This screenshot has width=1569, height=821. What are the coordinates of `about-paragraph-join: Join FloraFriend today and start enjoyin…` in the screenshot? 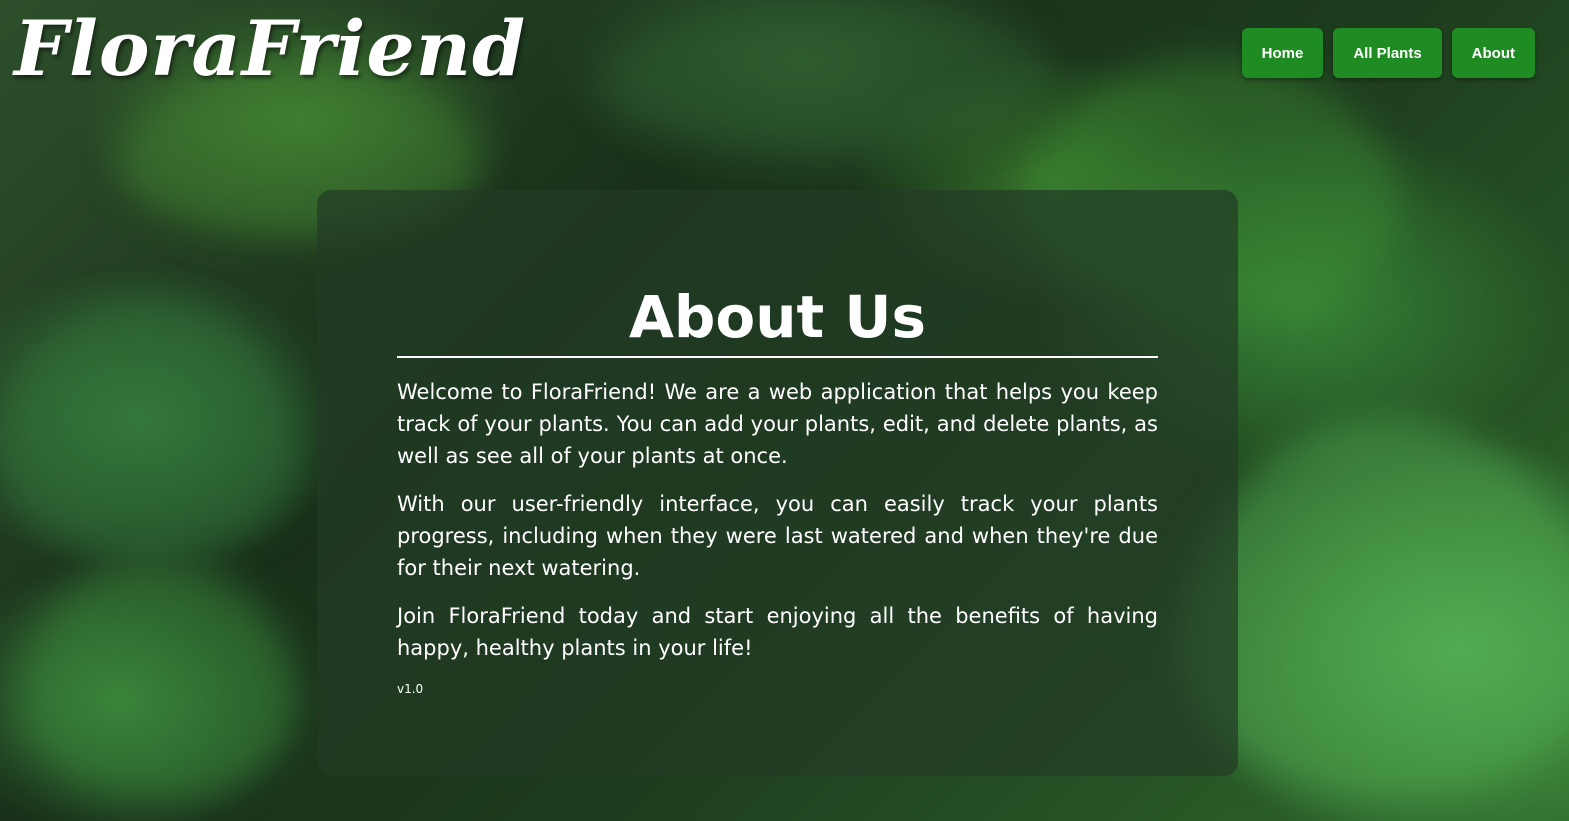 It's located at (777, 632).